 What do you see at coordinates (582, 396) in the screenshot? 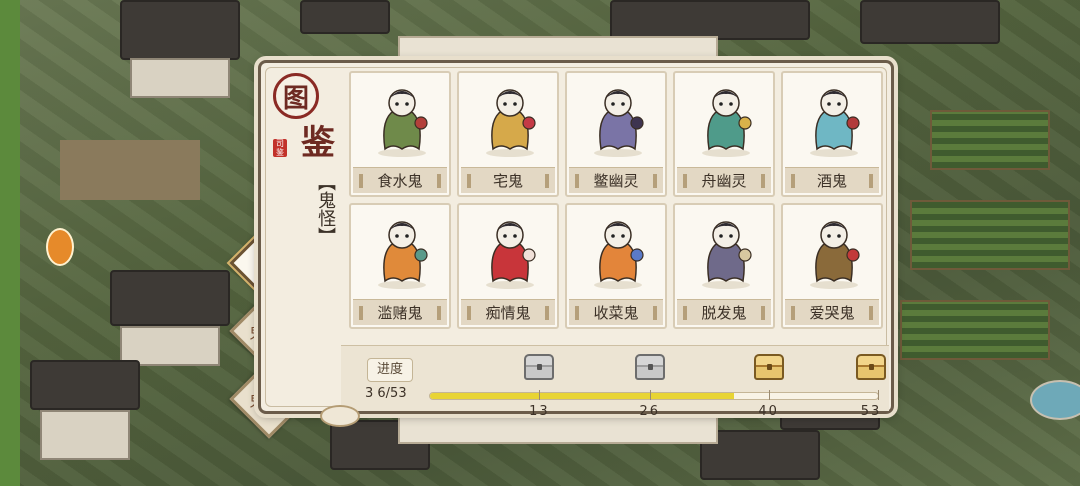
I see `progress-bar-fill` at bounding box center [582, 396].